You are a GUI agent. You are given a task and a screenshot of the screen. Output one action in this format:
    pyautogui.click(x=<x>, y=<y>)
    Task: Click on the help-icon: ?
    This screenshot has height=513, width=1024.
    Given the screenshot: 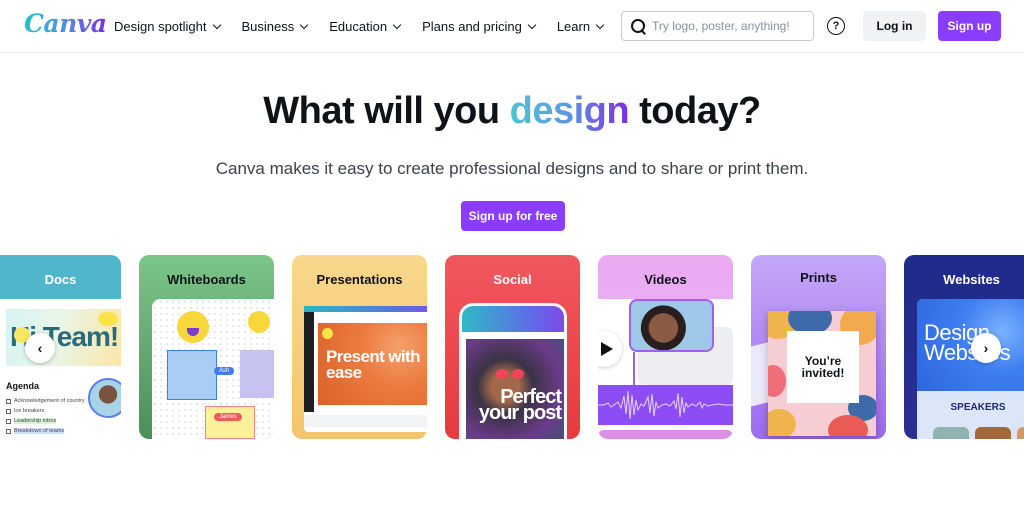 What is the action you would take?
    pyautogui.click(x=836, y=26)
    